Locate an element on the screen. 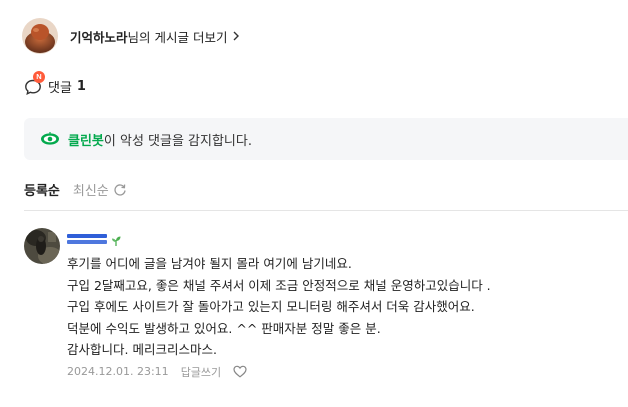  commenter-avatar is located at coordinates (42, 246).